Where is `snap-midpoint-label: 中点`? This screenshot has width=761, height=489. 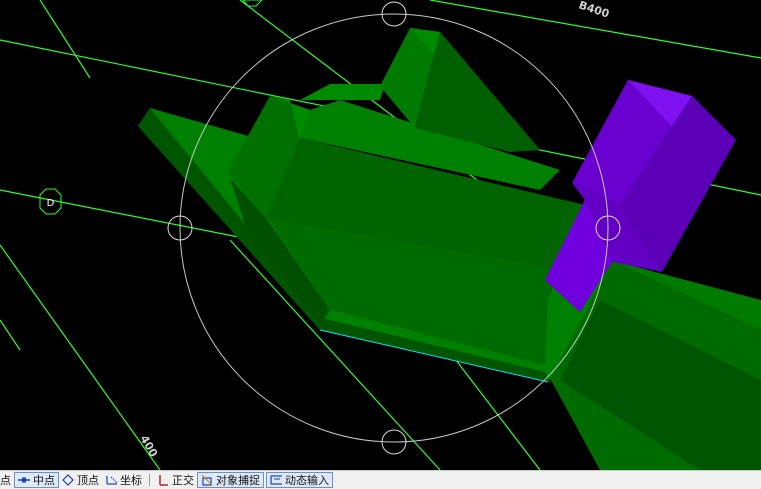
snap-midpoint-label: 中点 is located at coordinates (44, 480).